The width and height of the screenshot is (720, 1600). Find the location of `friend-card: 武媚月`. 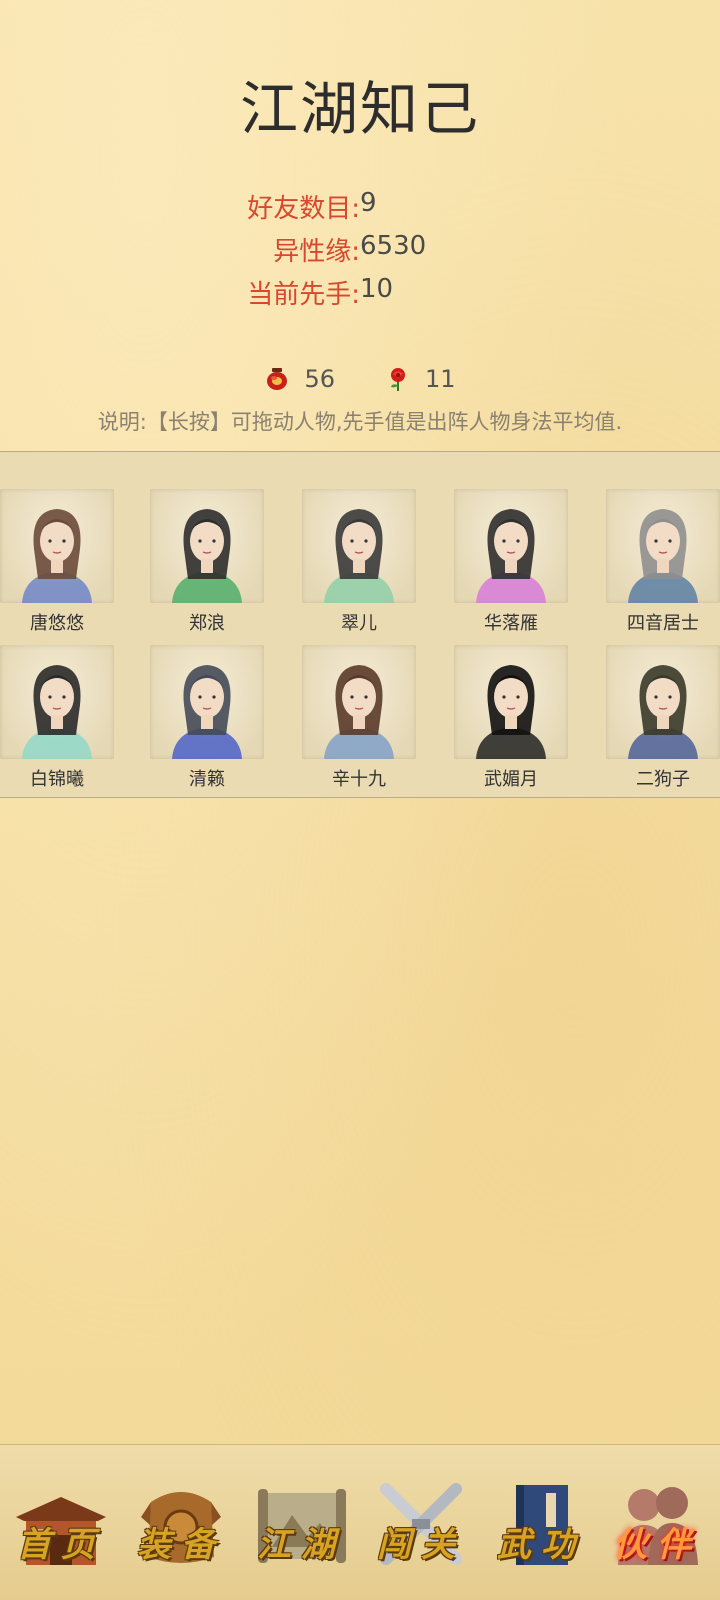

friend-card: 武媚月 is located at coordinates (511, 717).